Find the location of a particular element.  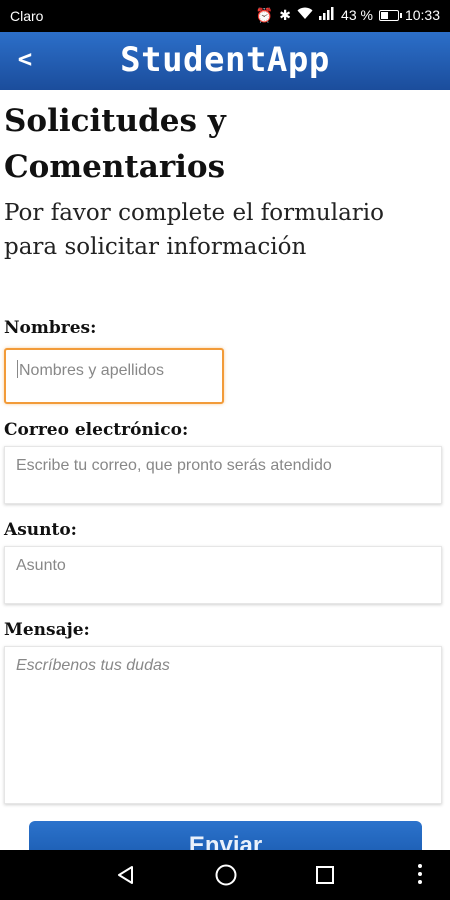

names-label: Nombres: is located at coordinates (50, 328).